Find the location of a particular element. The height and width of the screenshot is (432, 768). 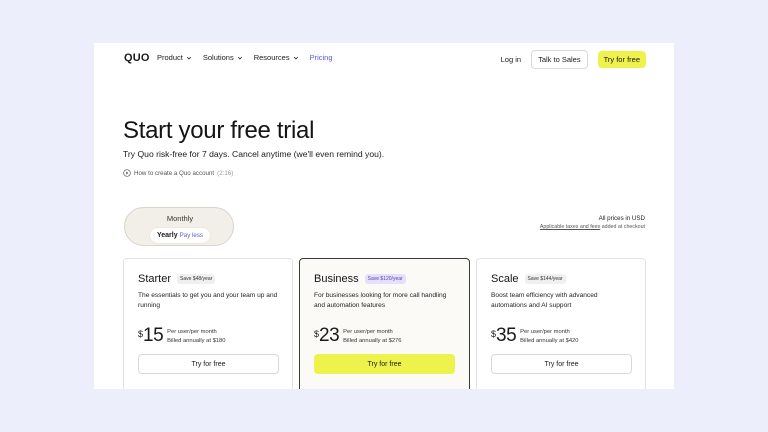

price-amount: 23 is located at coordinates (329, 335).